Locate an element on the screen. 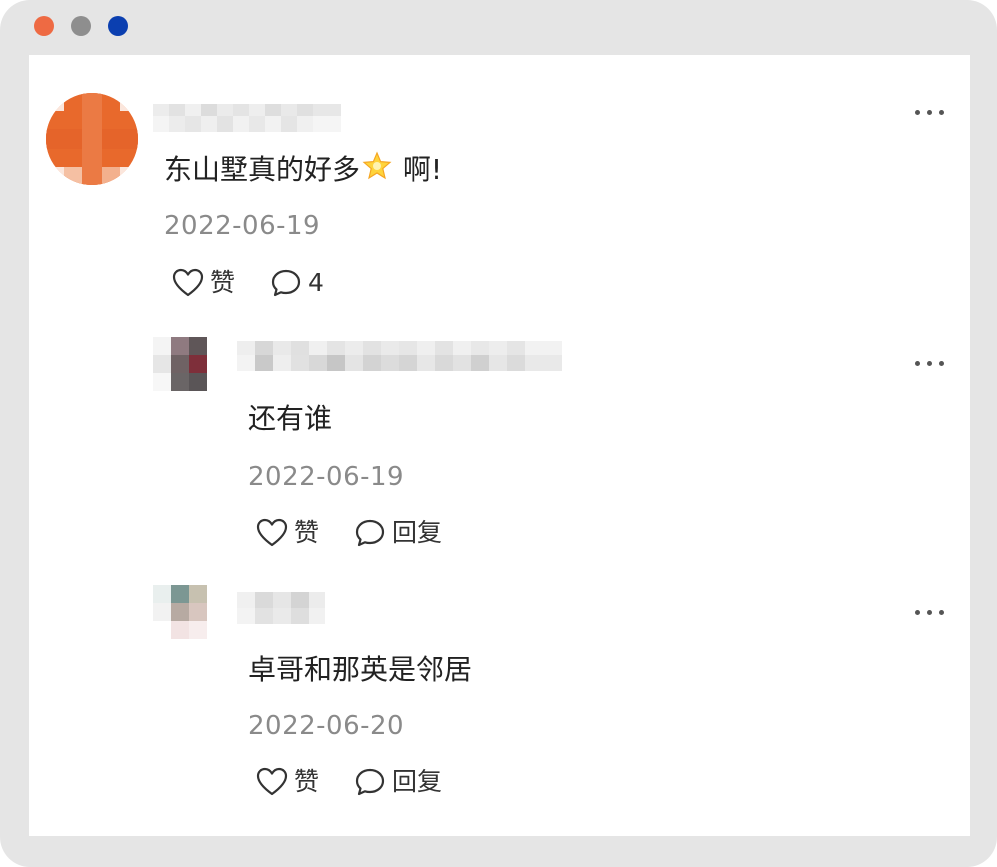 The image size is (997, 867). minimize-window-button is located at coordinates (81, 26).